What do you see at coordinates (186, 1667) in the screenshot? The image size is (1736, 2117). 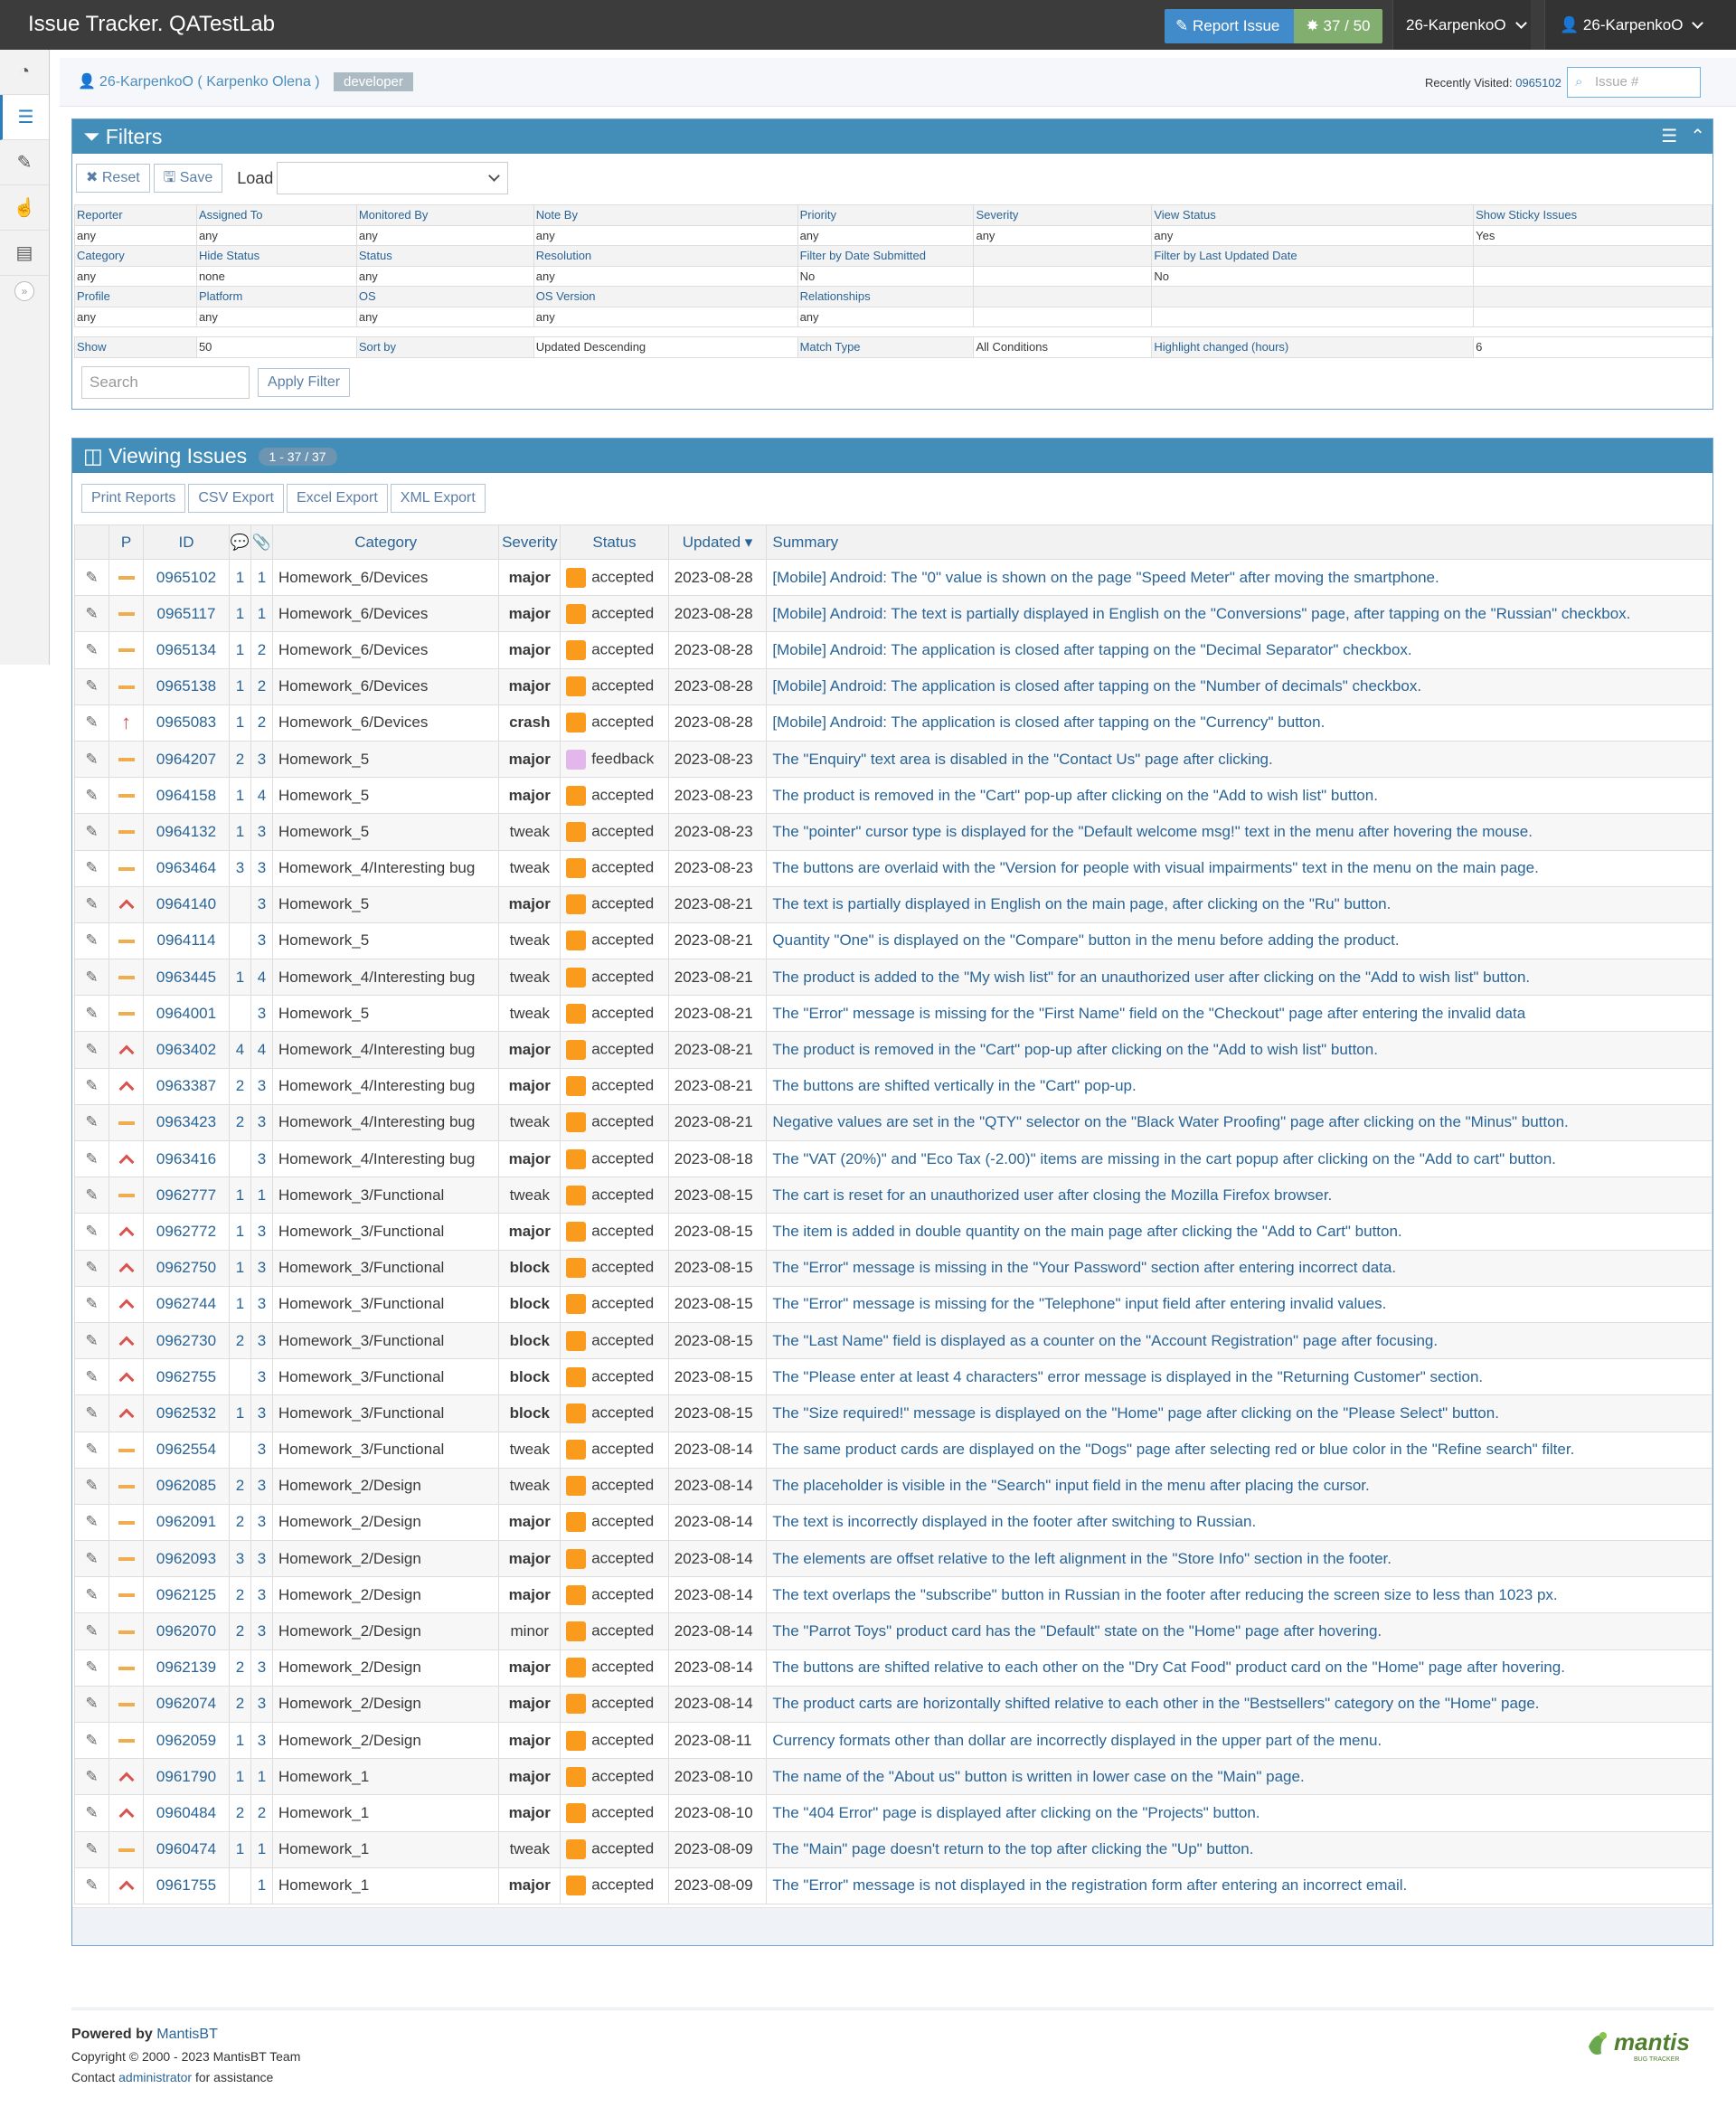 I see `issue-id-link: 0962139` at bounding box center [186, 1667].